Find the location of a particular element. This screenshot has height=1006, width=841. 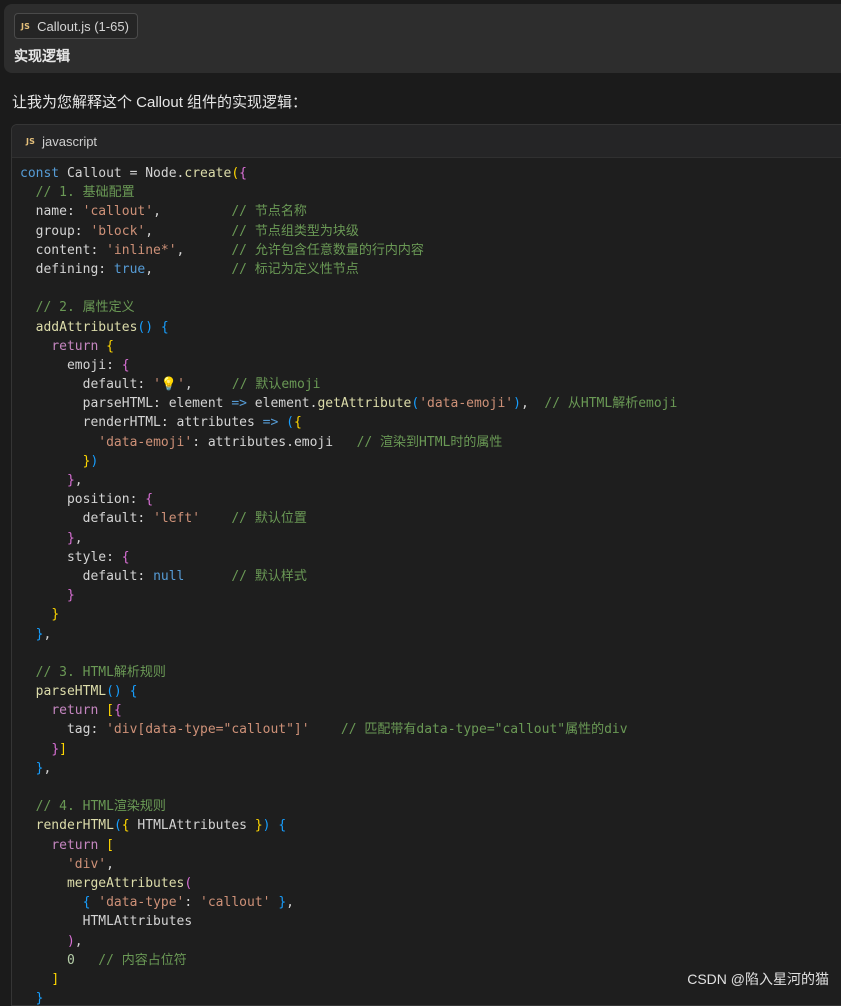

code-language-label: javascript is located at coordinates (70, 141).